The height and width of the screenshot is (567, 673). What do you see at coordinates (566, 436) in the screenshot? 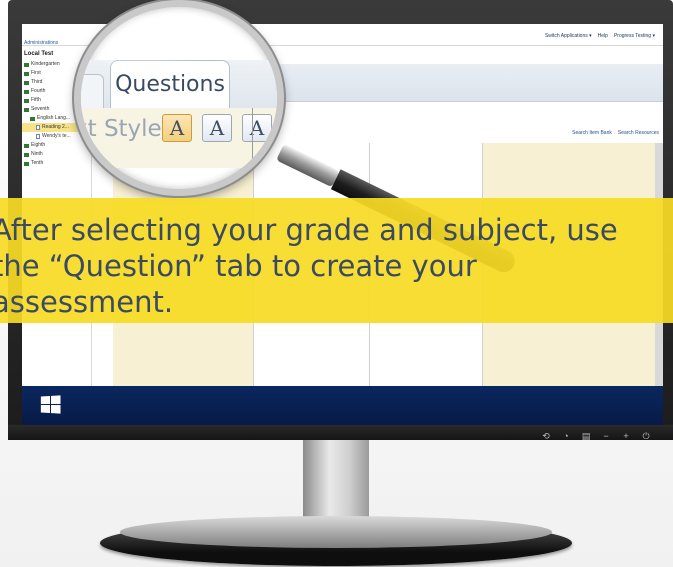
I see `monitor-control-icon: ◔` at bounding box center [566, 436].